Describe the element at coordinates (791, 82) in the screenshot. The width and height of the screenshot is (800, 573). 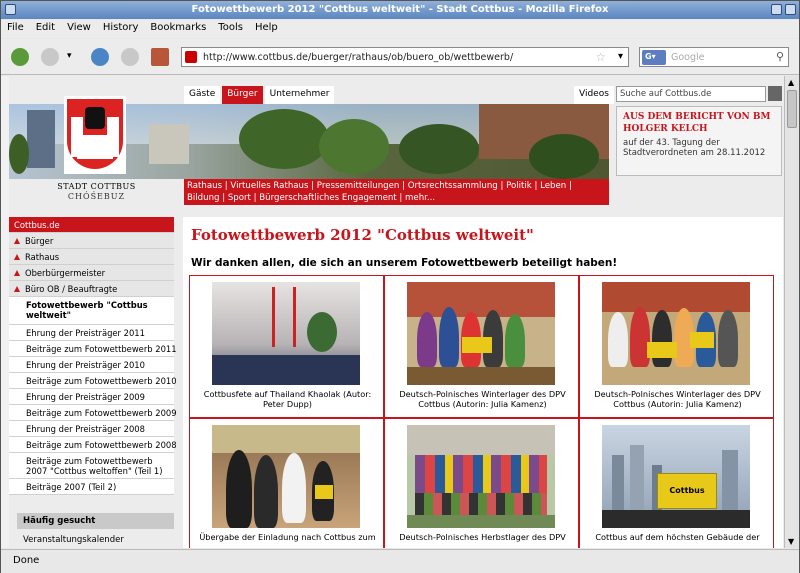
I see `scroll-up-icon: ▲` at that location.